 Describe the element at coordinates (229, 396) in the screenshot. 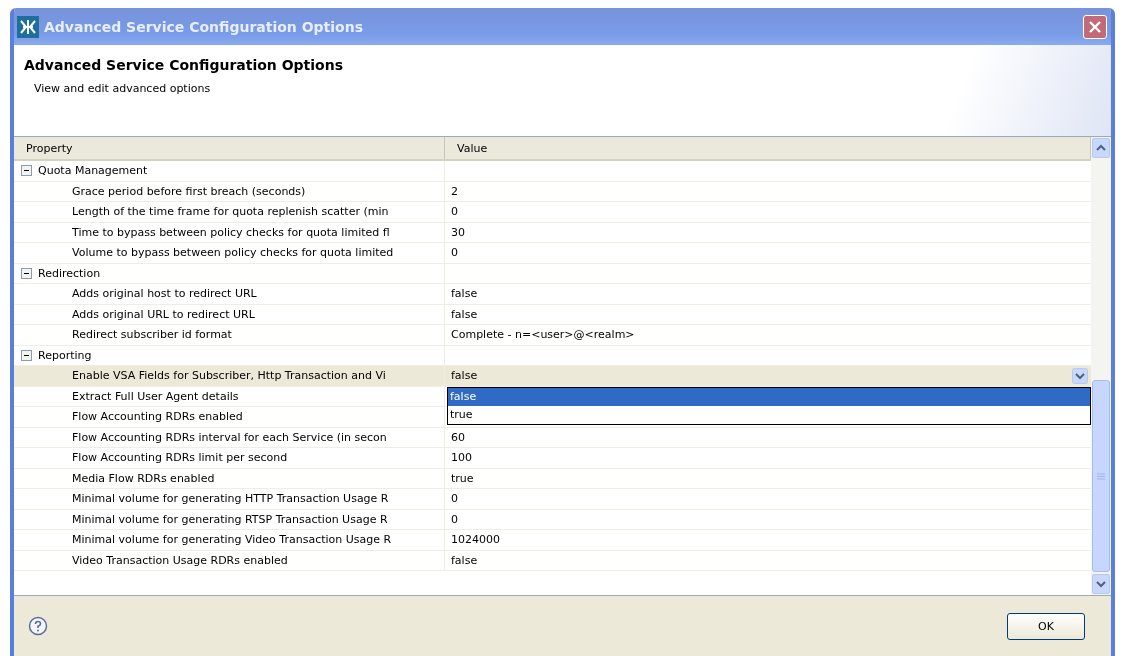

I see `property-cell: Extract Full User Agent details` at that location.